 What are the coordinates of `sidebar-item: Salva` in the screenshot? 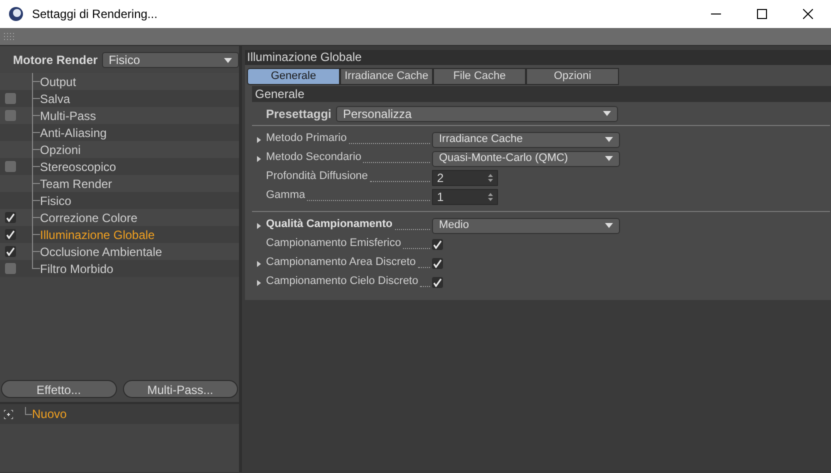 It's located at (55, 99).